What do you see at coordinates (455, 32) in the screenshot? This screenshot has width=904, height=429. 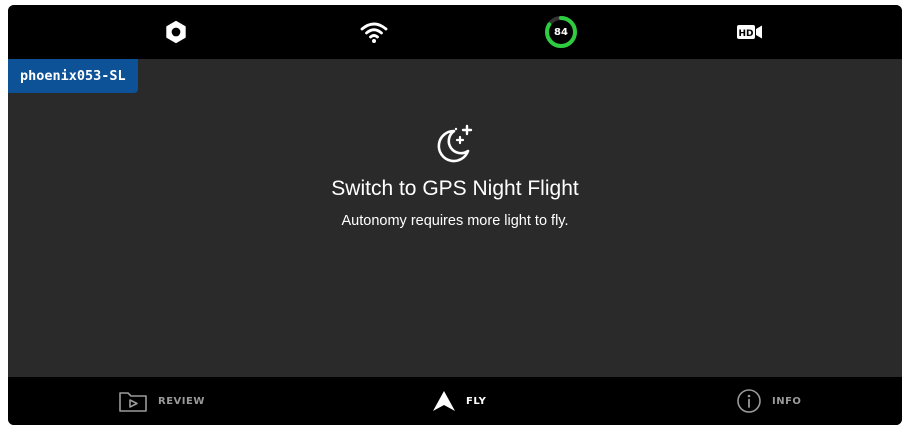 I see `top-status-bar: 84 HD` at bounding box center [455, 32].